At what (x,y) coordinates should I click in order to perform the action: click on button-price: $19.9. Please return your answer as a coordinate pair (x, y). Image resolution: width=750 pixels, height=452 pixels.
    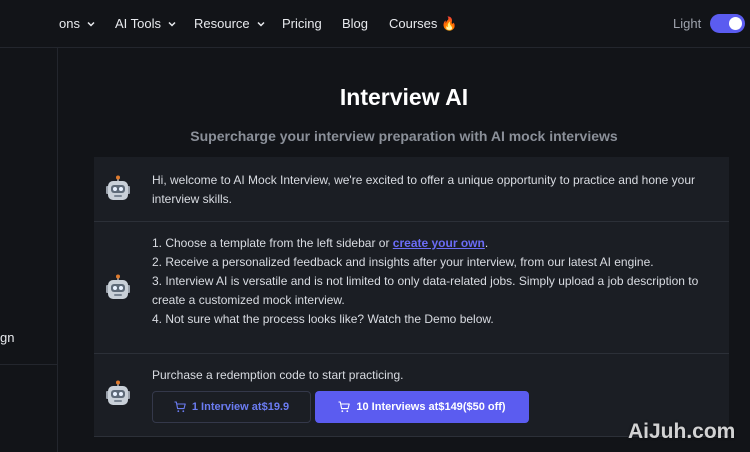
    Looking at the image, I should click on (275, 407).